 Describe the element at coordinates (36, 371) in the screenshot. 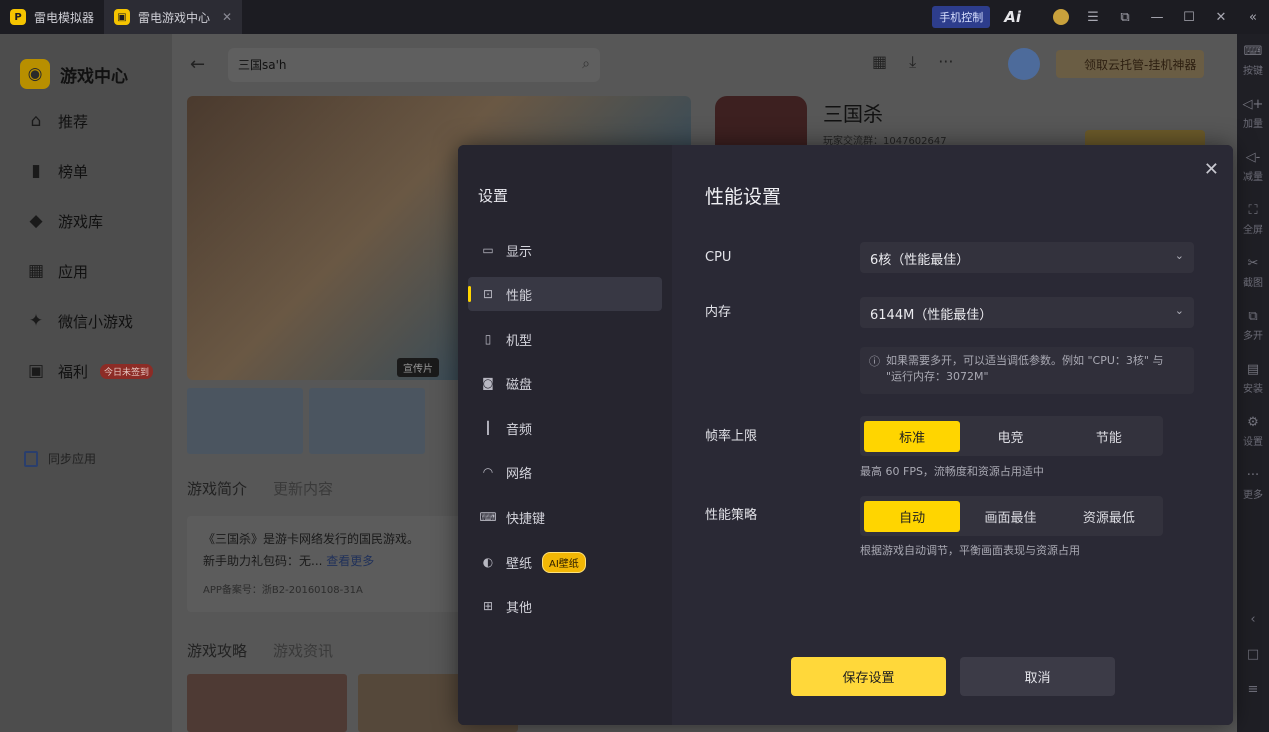

I see `gift-icon: ▣` at that location.